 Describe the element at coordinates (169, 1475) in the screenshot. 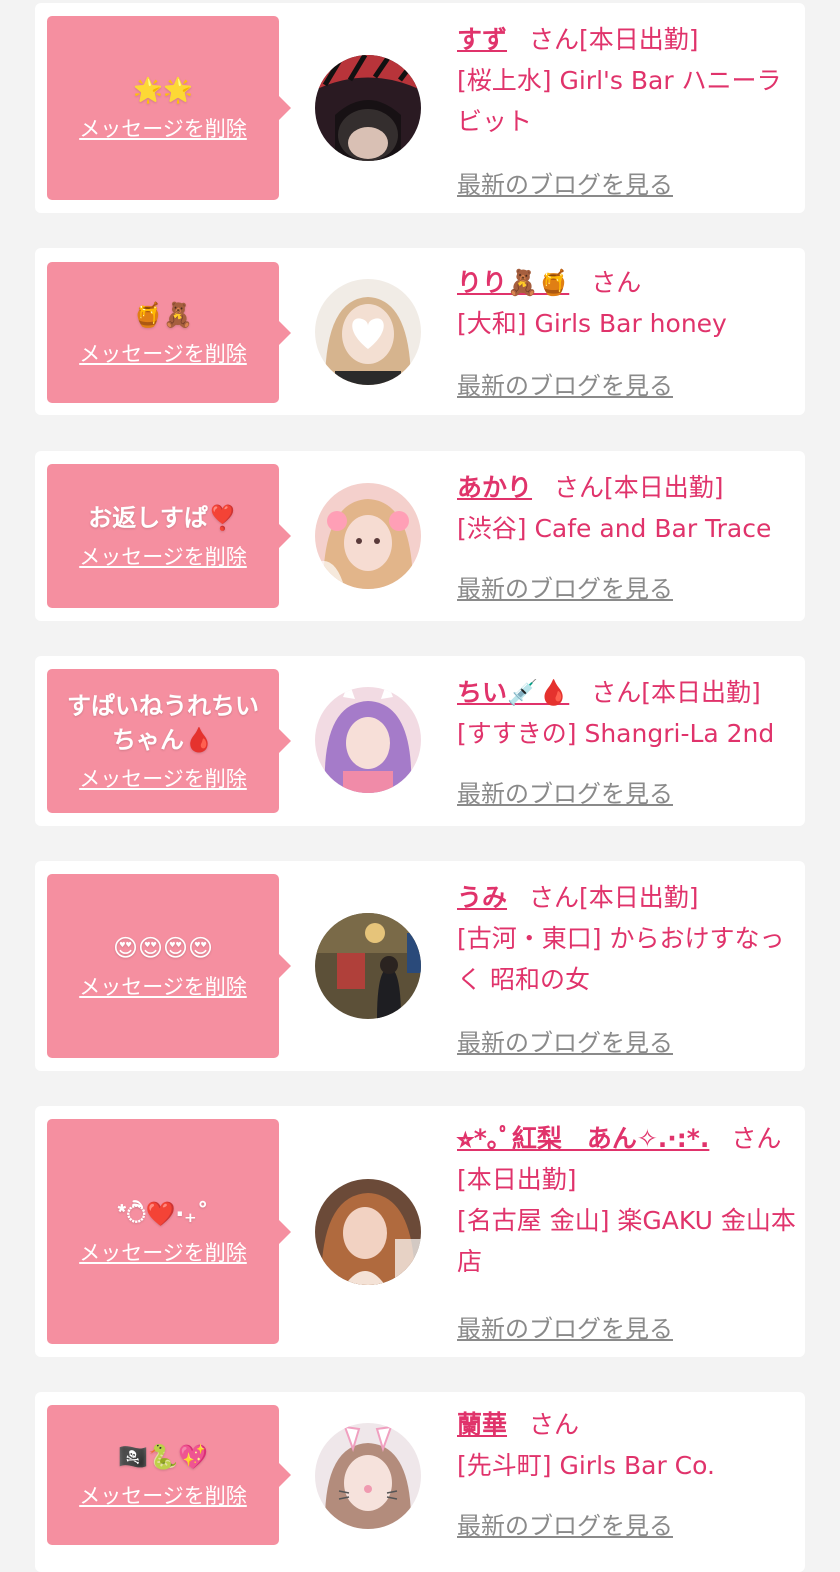

I see `message-bubble: 🏴‍☠️🐍💖 メッセージを削除` at that location.